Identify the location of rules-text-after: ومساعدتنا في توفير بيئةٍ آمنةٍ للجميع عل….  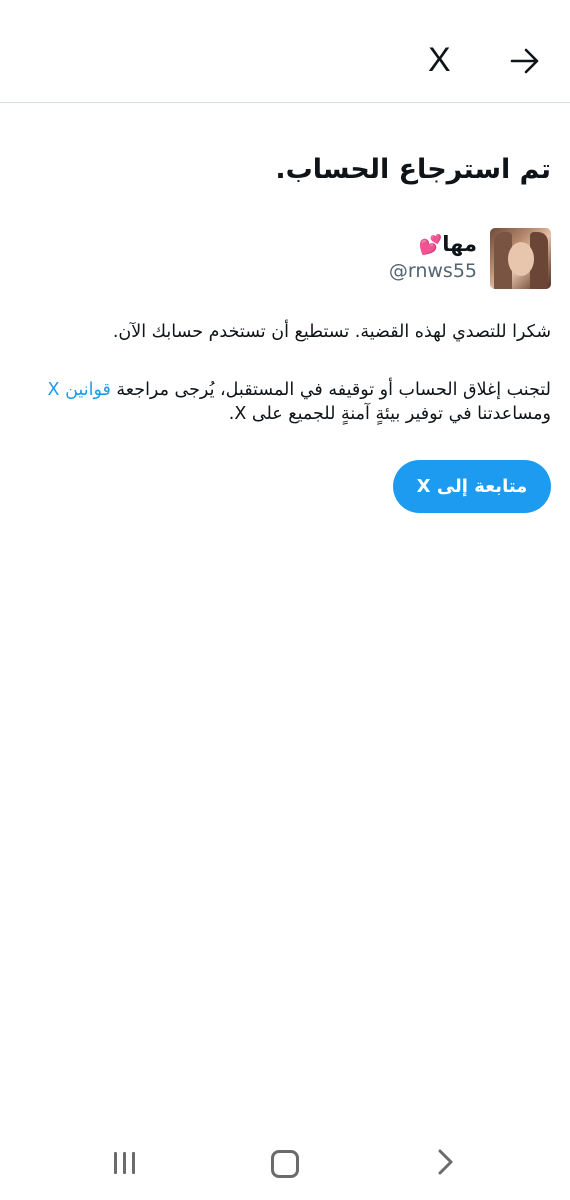
(389, 414).